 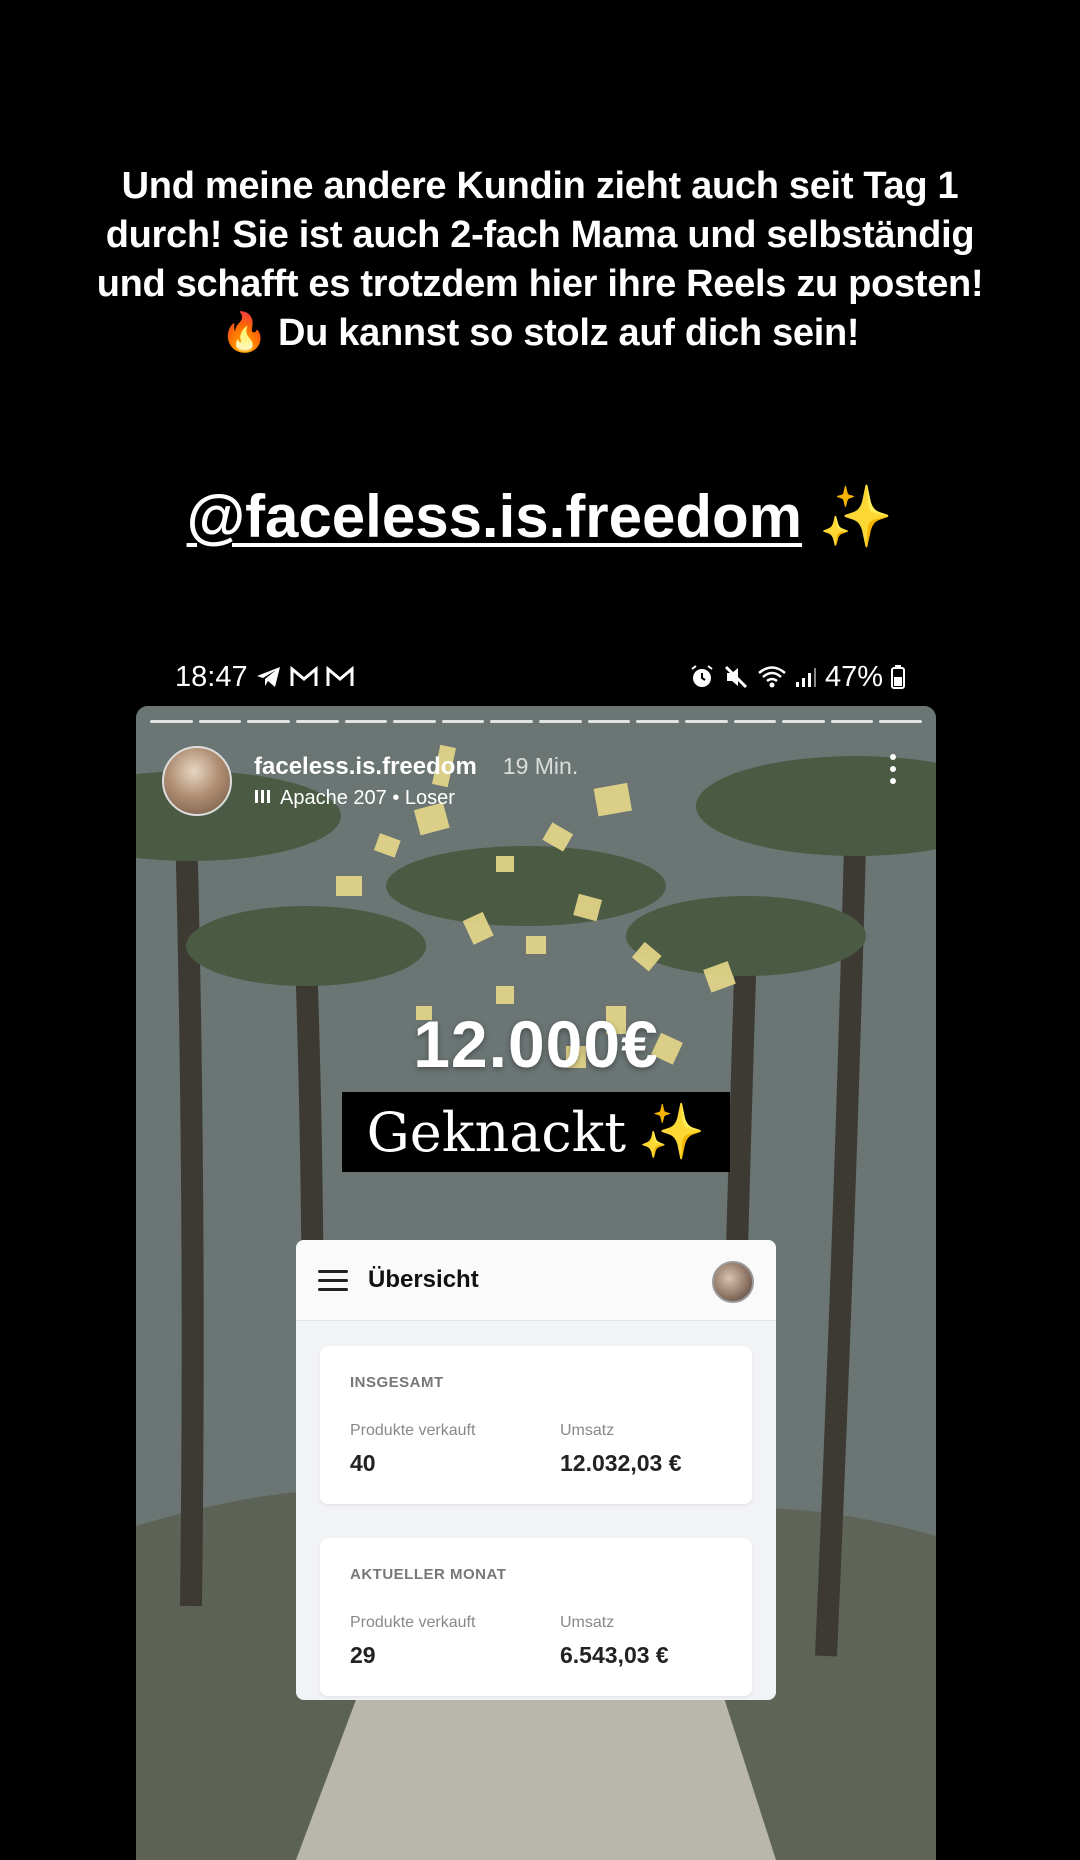 I want to click on amount-headline: 12.000€, so click(x=536, y=1044).